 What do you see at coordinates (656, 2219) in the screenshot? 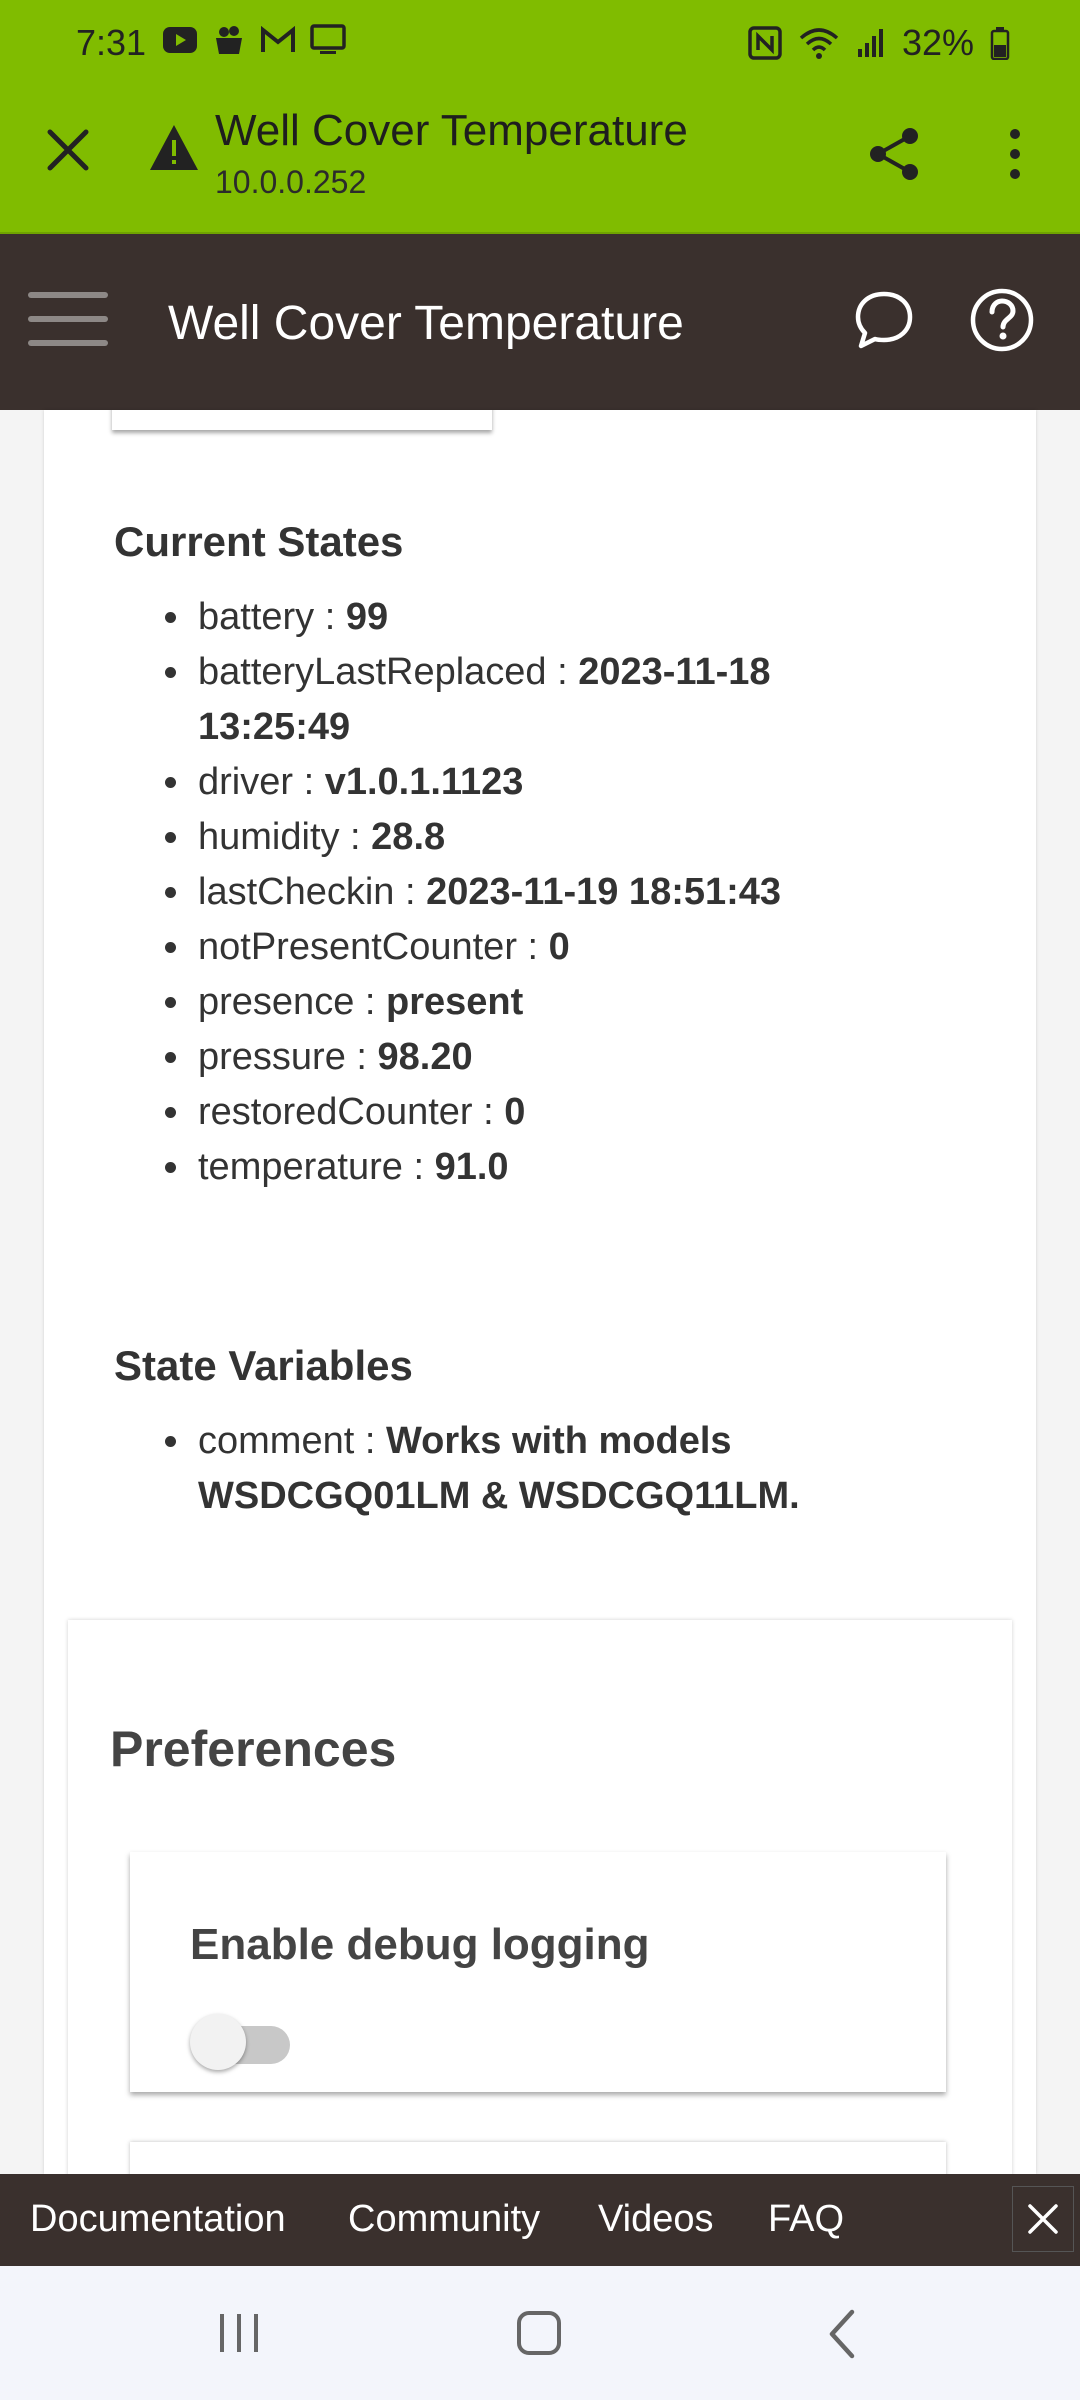
I see `videos-link: Videos` at bounding box center [656, 2219].